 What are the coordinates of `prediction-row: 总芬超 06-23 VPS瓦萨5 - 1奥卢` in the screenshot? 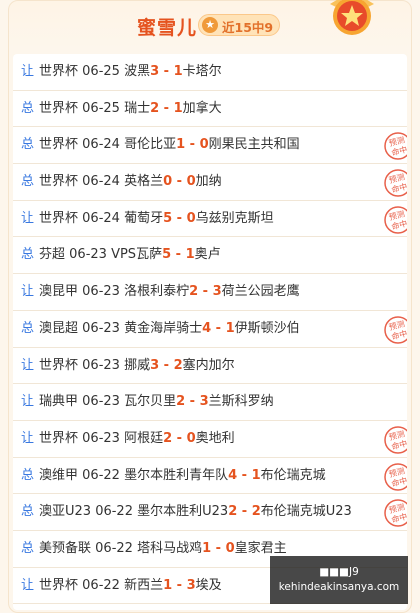 It's located at (210, 256).